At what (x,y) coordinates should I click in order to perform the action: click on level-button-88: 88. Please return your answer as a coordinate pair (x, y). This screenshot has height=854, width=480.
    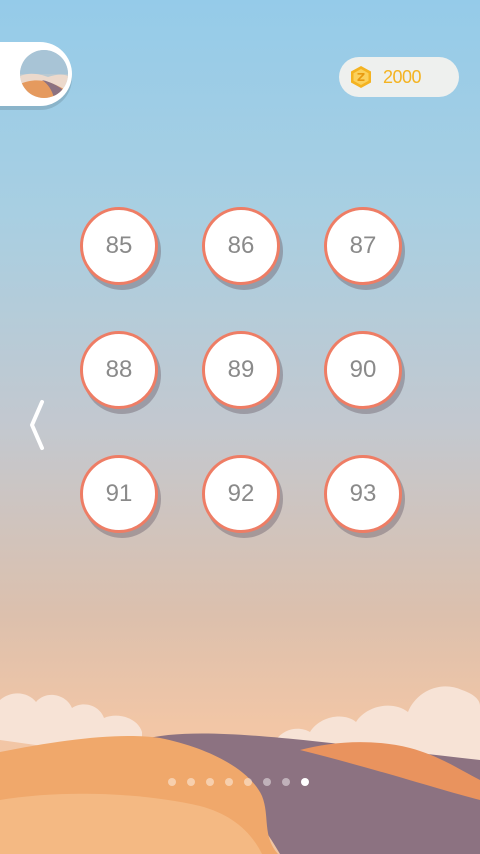
    Looking at the image, I should click on (119, 370).